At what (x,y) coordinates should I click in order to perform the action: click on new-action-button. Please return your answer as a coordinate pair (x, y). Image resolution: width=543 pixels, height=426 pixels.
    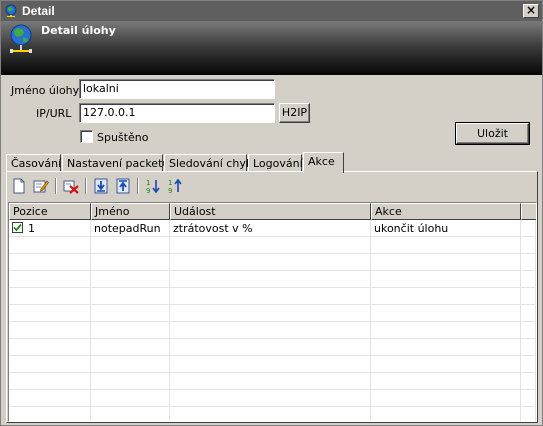
    Looking at the image, I should click on (19, 186).